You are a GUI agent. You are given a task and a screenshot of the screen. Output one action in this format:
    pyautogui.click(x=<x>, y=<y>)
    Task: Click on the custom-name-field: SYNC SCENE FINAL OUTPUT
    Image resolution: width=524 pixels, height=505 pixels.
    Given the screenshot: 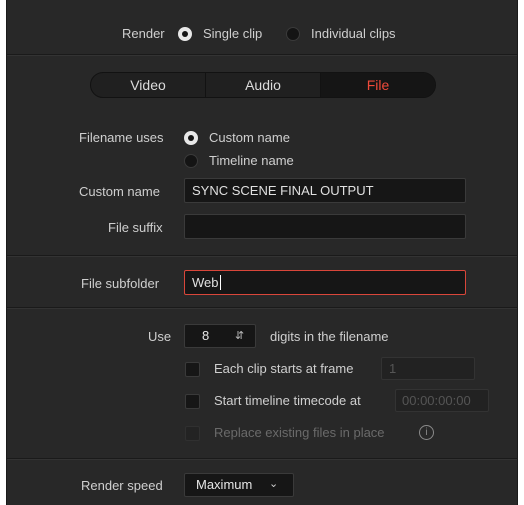 What is the action you would take?
    pyautogui.click(x=325, y=190)
    